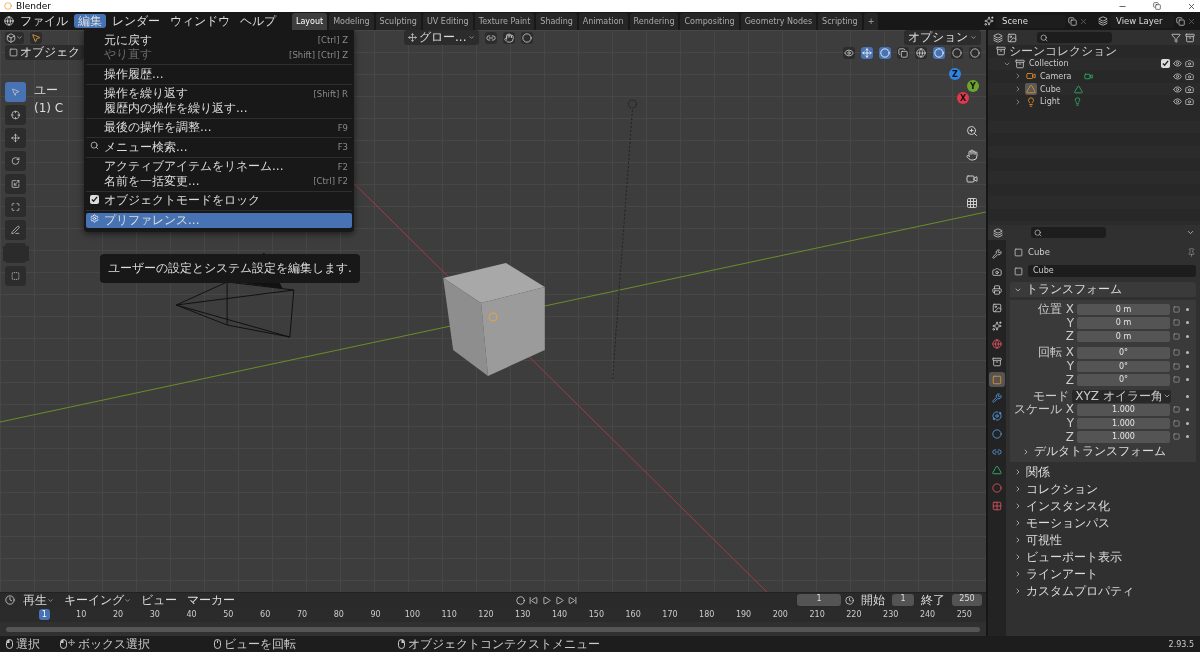 This screenshot has width=1200, height=652. Describe the element at coordinates (44, 615) in the screenshot. I see `frame-number: 1` at that location.